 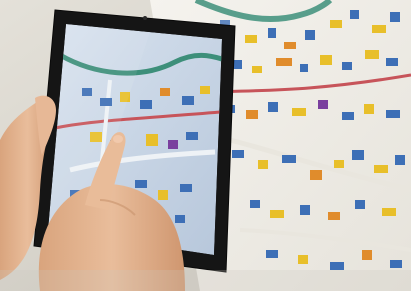 What do you see at coordinates (205, 280) in the screenshot?
I see `floor-shadow` at bounding box center [205, 280].